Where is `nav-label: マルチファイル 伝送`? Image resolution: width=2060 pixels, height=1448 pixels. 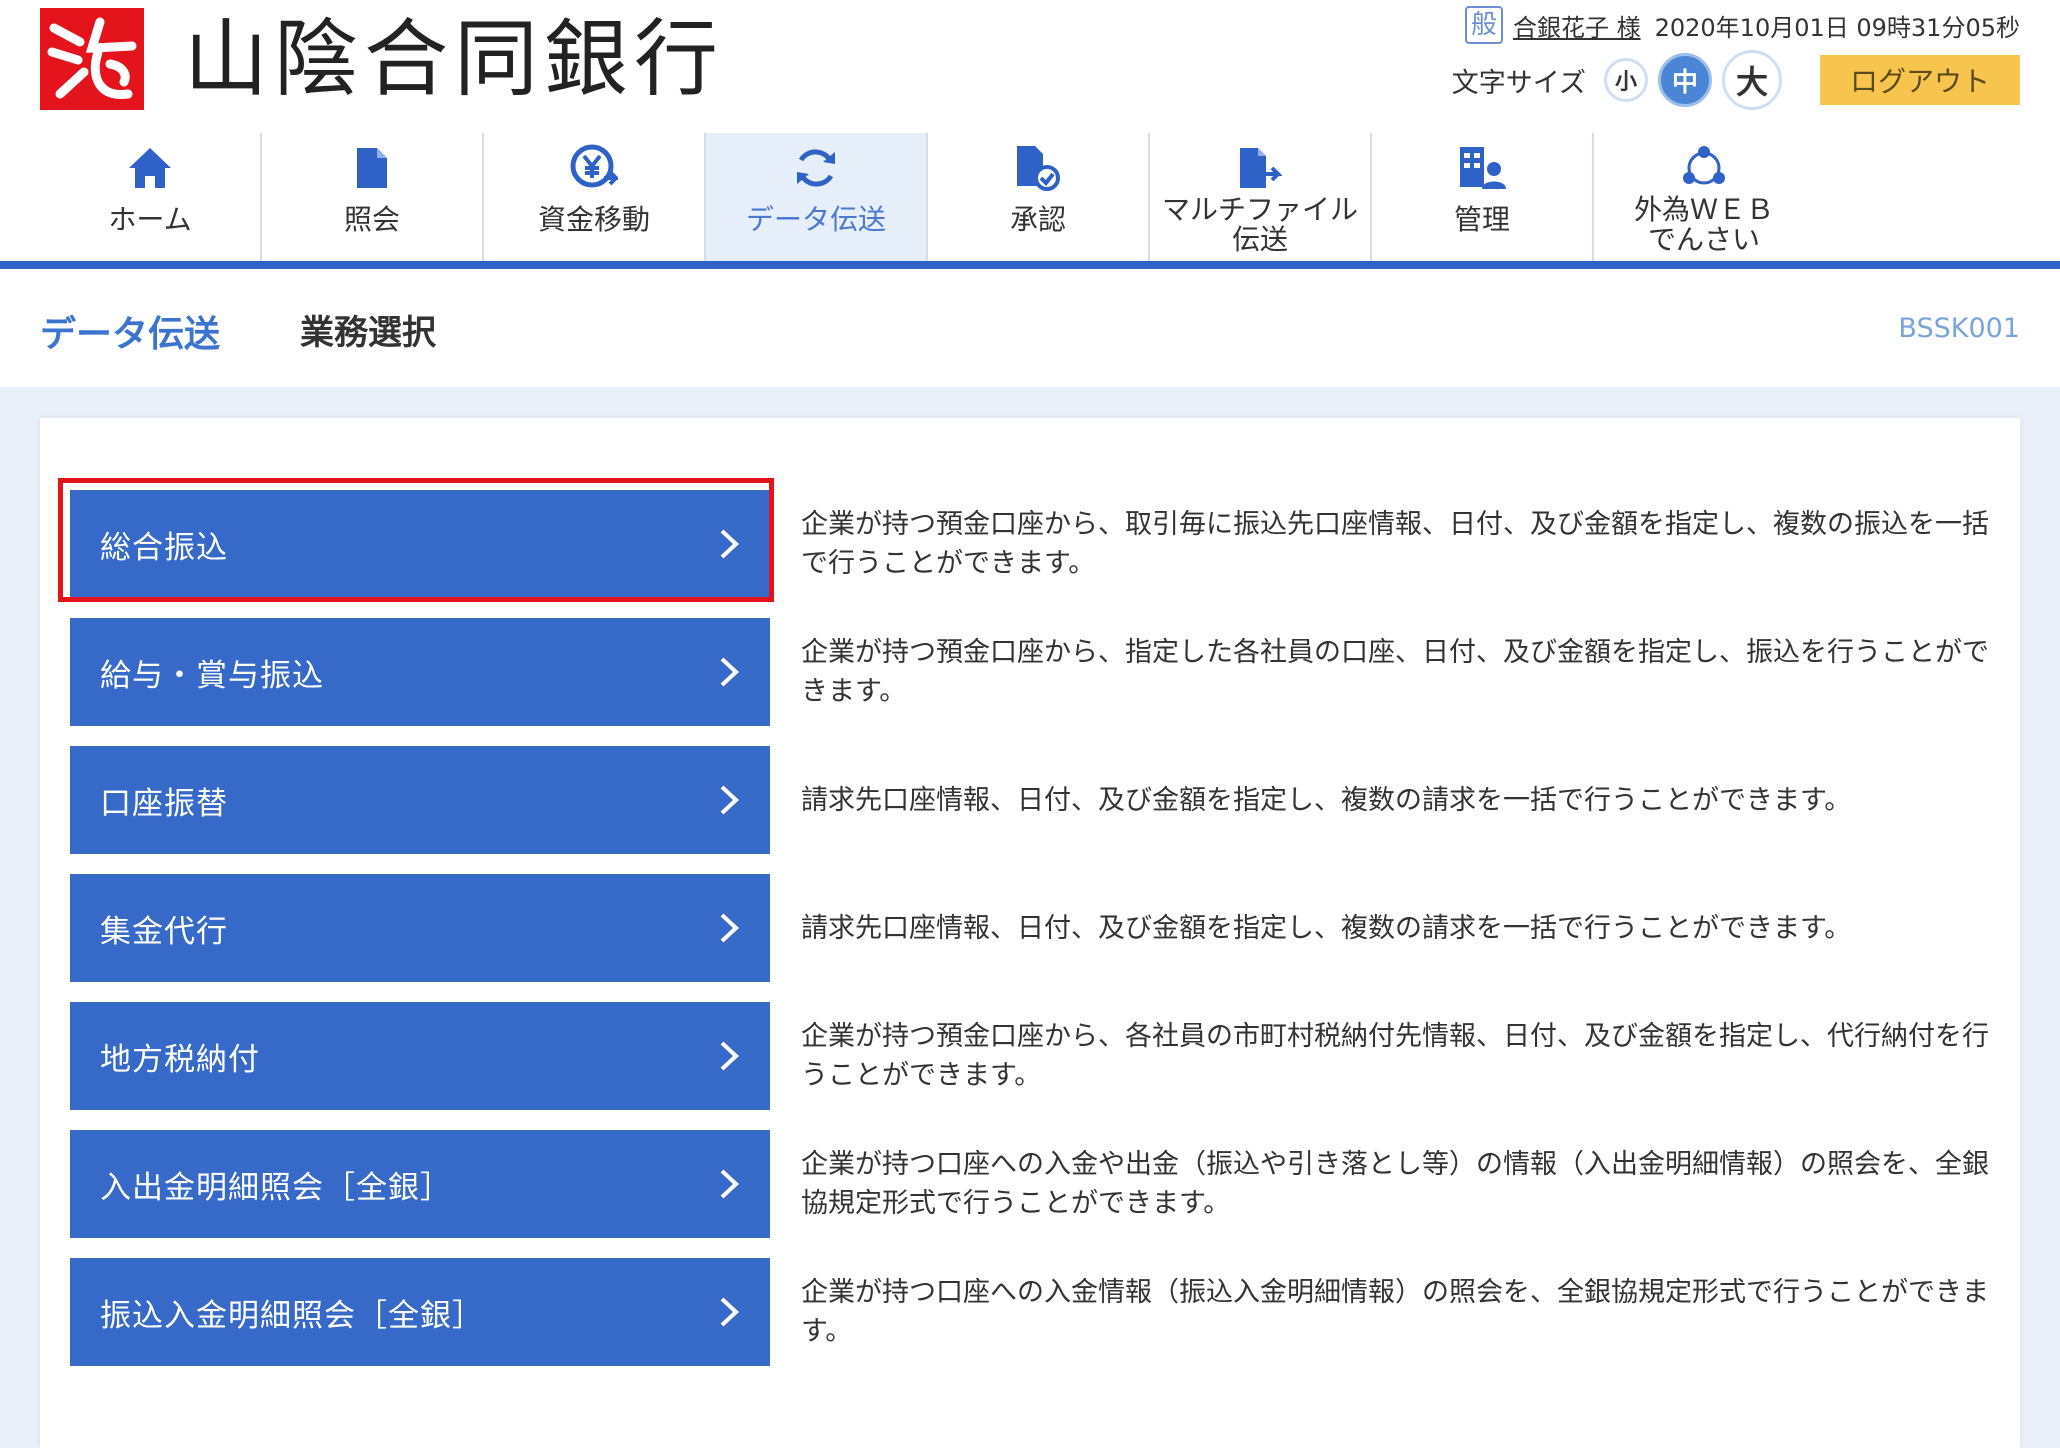 nav-label: マルチファイル 伝送 is located at coordinates (1260, 225).